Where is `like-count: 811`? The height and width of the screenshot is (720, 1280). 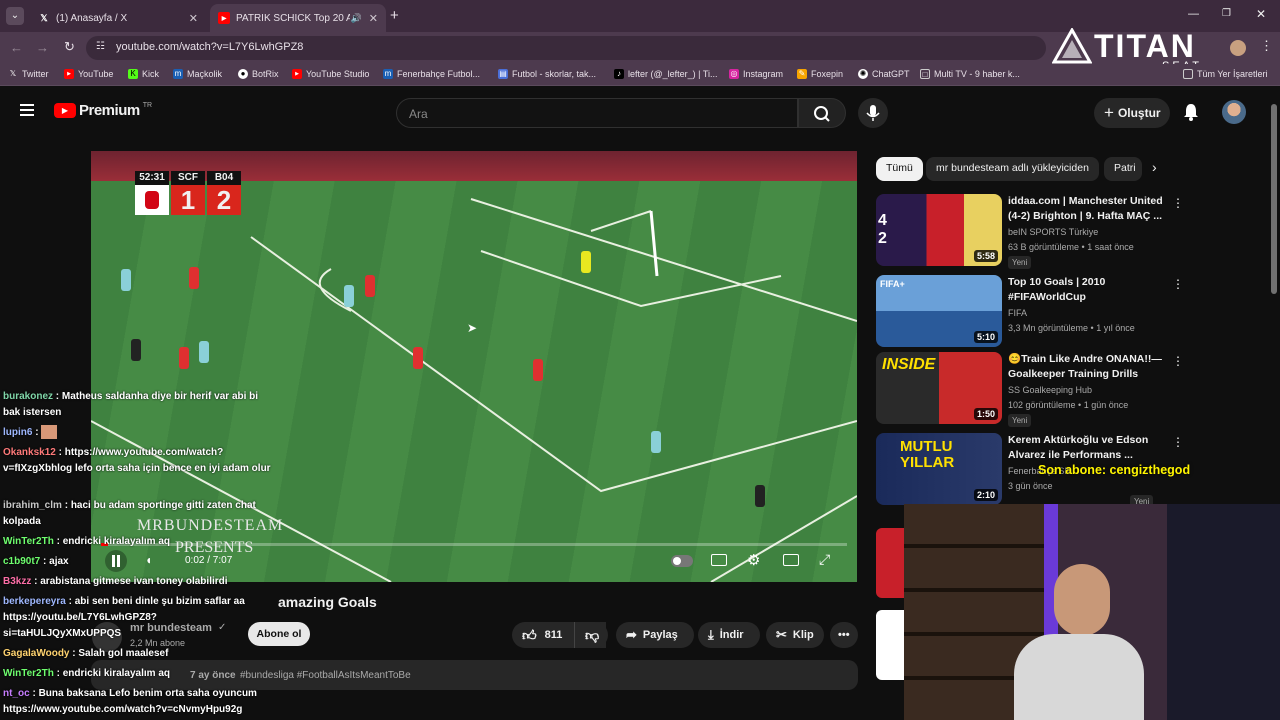 like-count: 811 is located at coordinates (553, 635).